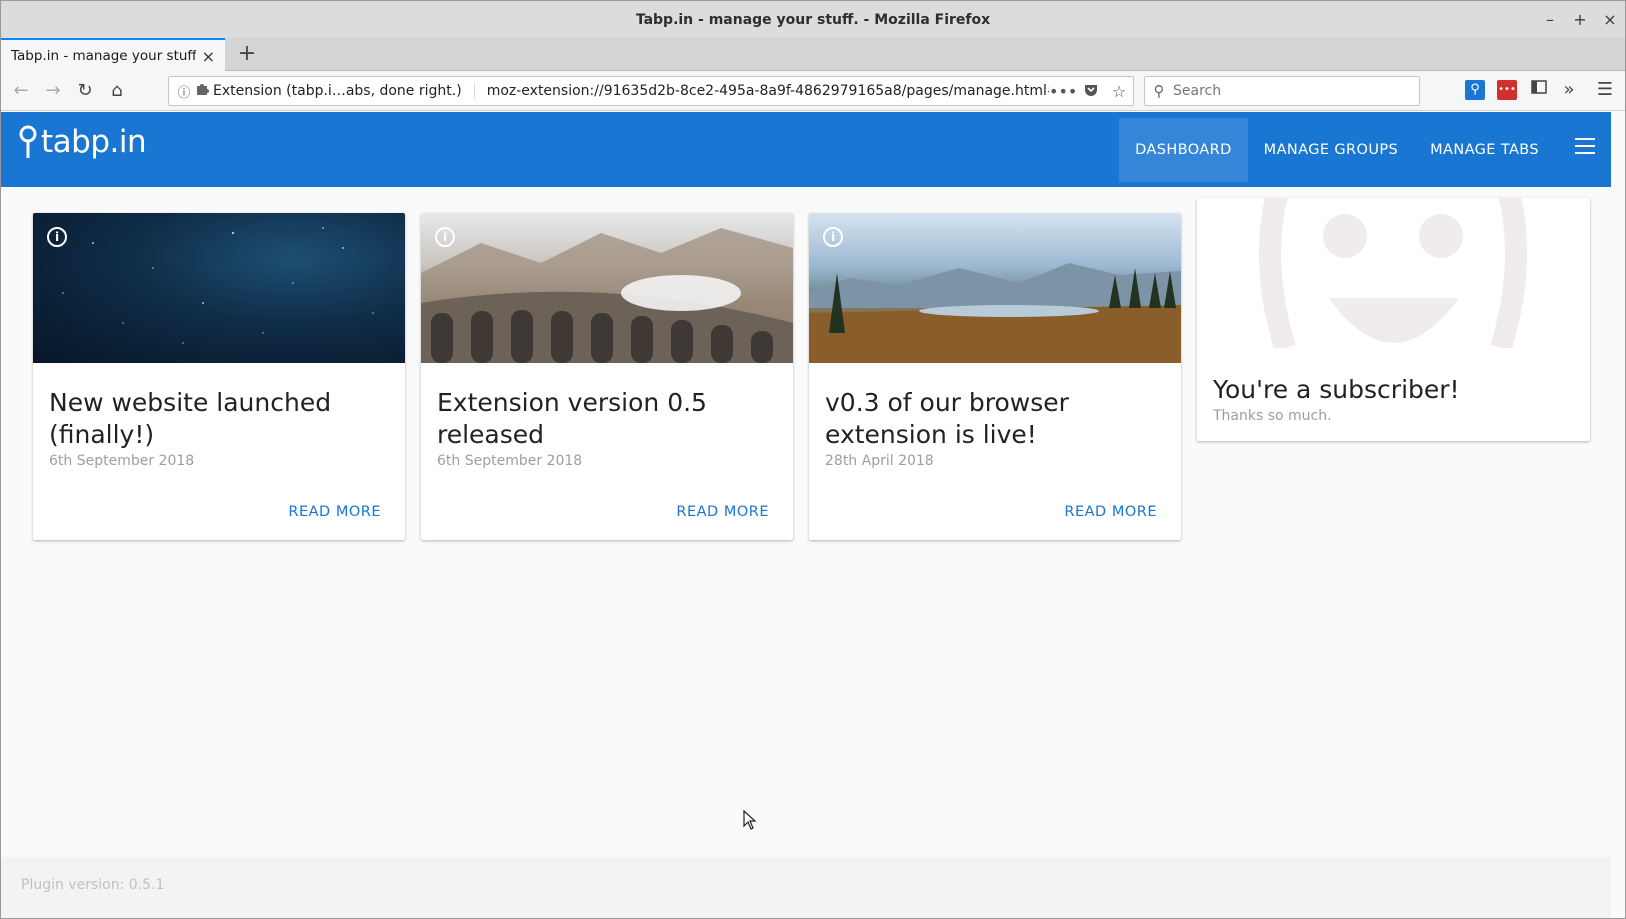  I want to click on maximize-button: +, so click(1580, 19).